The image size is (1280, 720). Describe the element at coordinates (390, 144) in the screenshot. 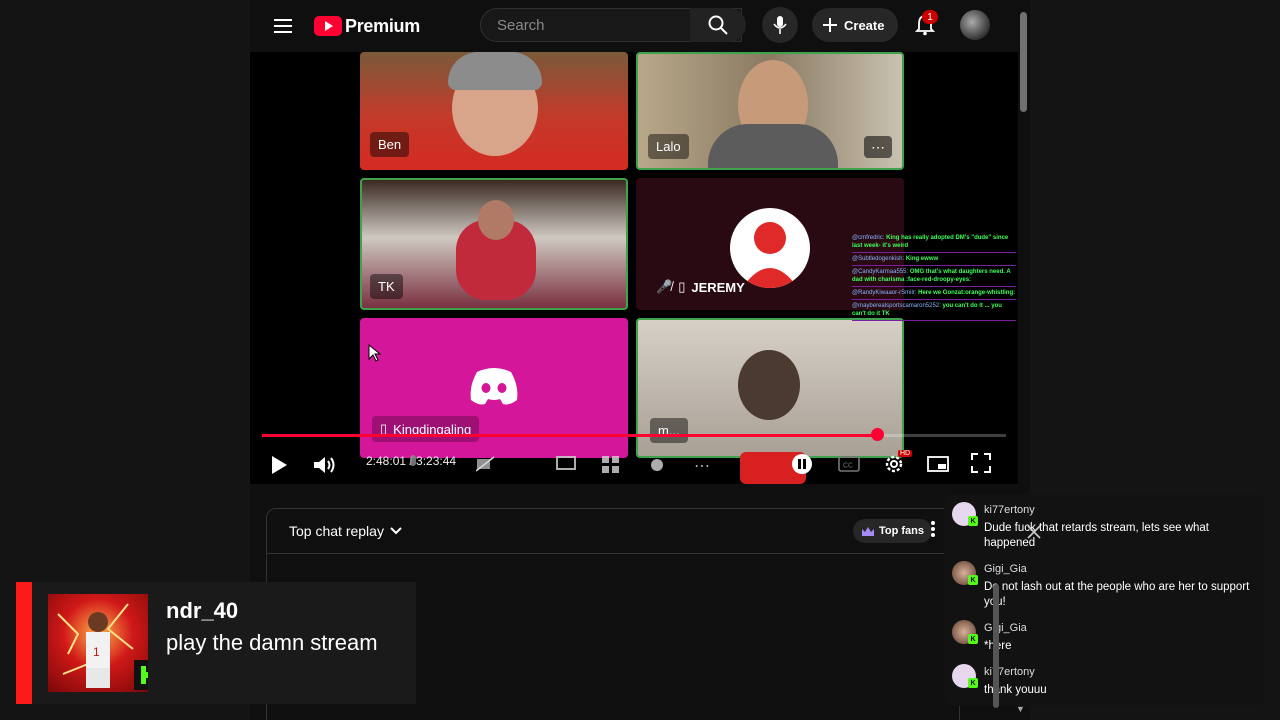

I see `participant-name: Ben` at that location.